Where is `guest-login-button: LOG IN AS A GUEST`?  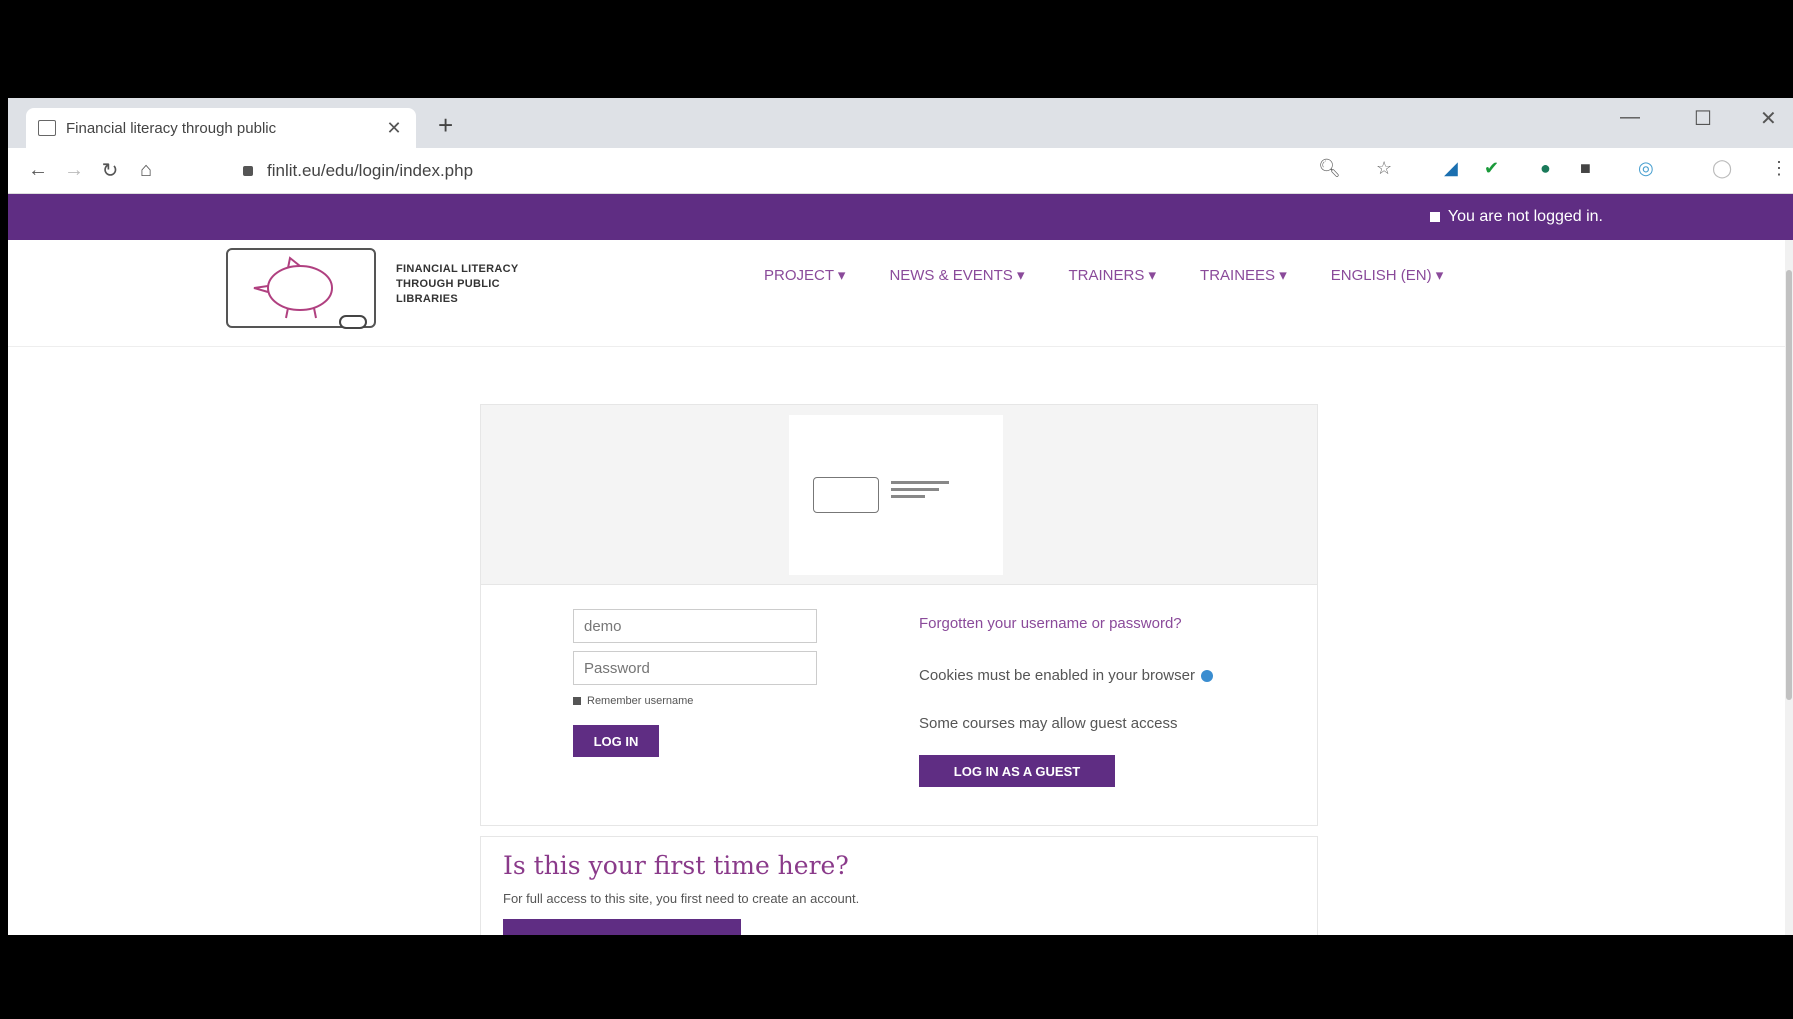 guest-login-button: LOG IN AS A GUEST is located at coordinates (1017, 771).